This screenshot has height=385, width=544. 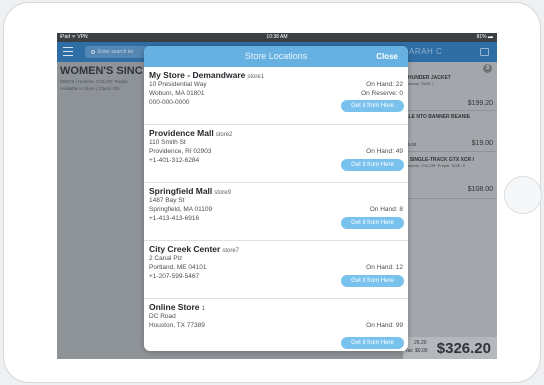 I want to click on cart-count-badge: 3, so click(x=487, y=68).